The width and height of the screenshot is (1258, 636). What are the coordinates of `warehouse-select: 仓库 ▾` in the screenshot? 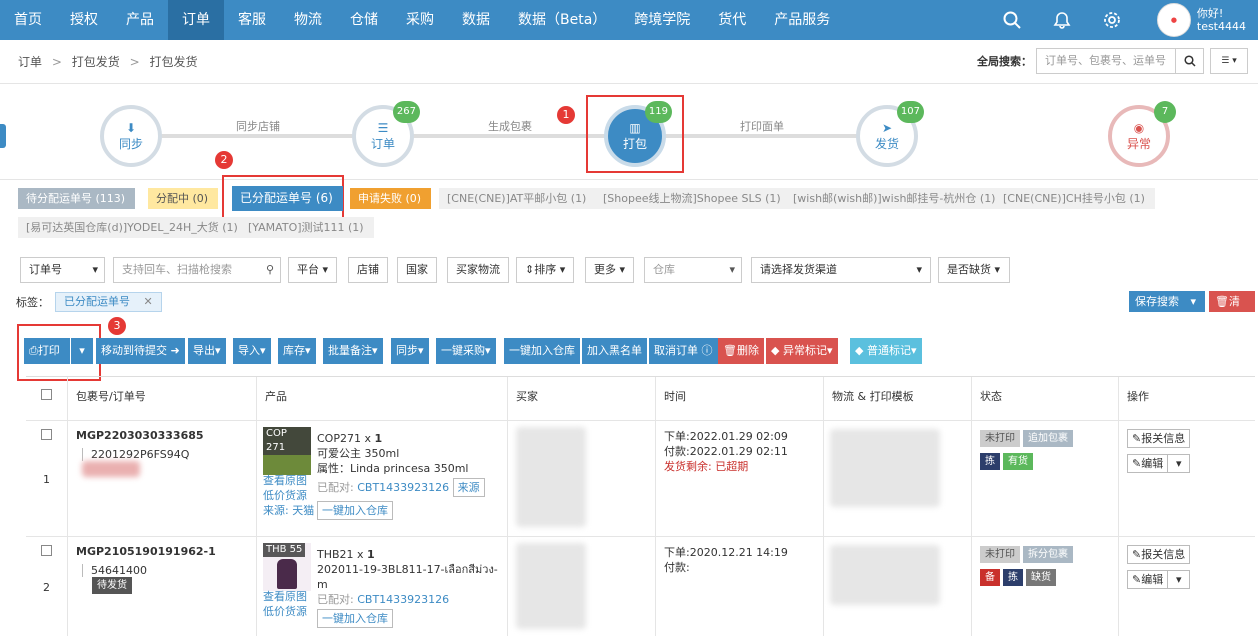 It's located at (693, 270).